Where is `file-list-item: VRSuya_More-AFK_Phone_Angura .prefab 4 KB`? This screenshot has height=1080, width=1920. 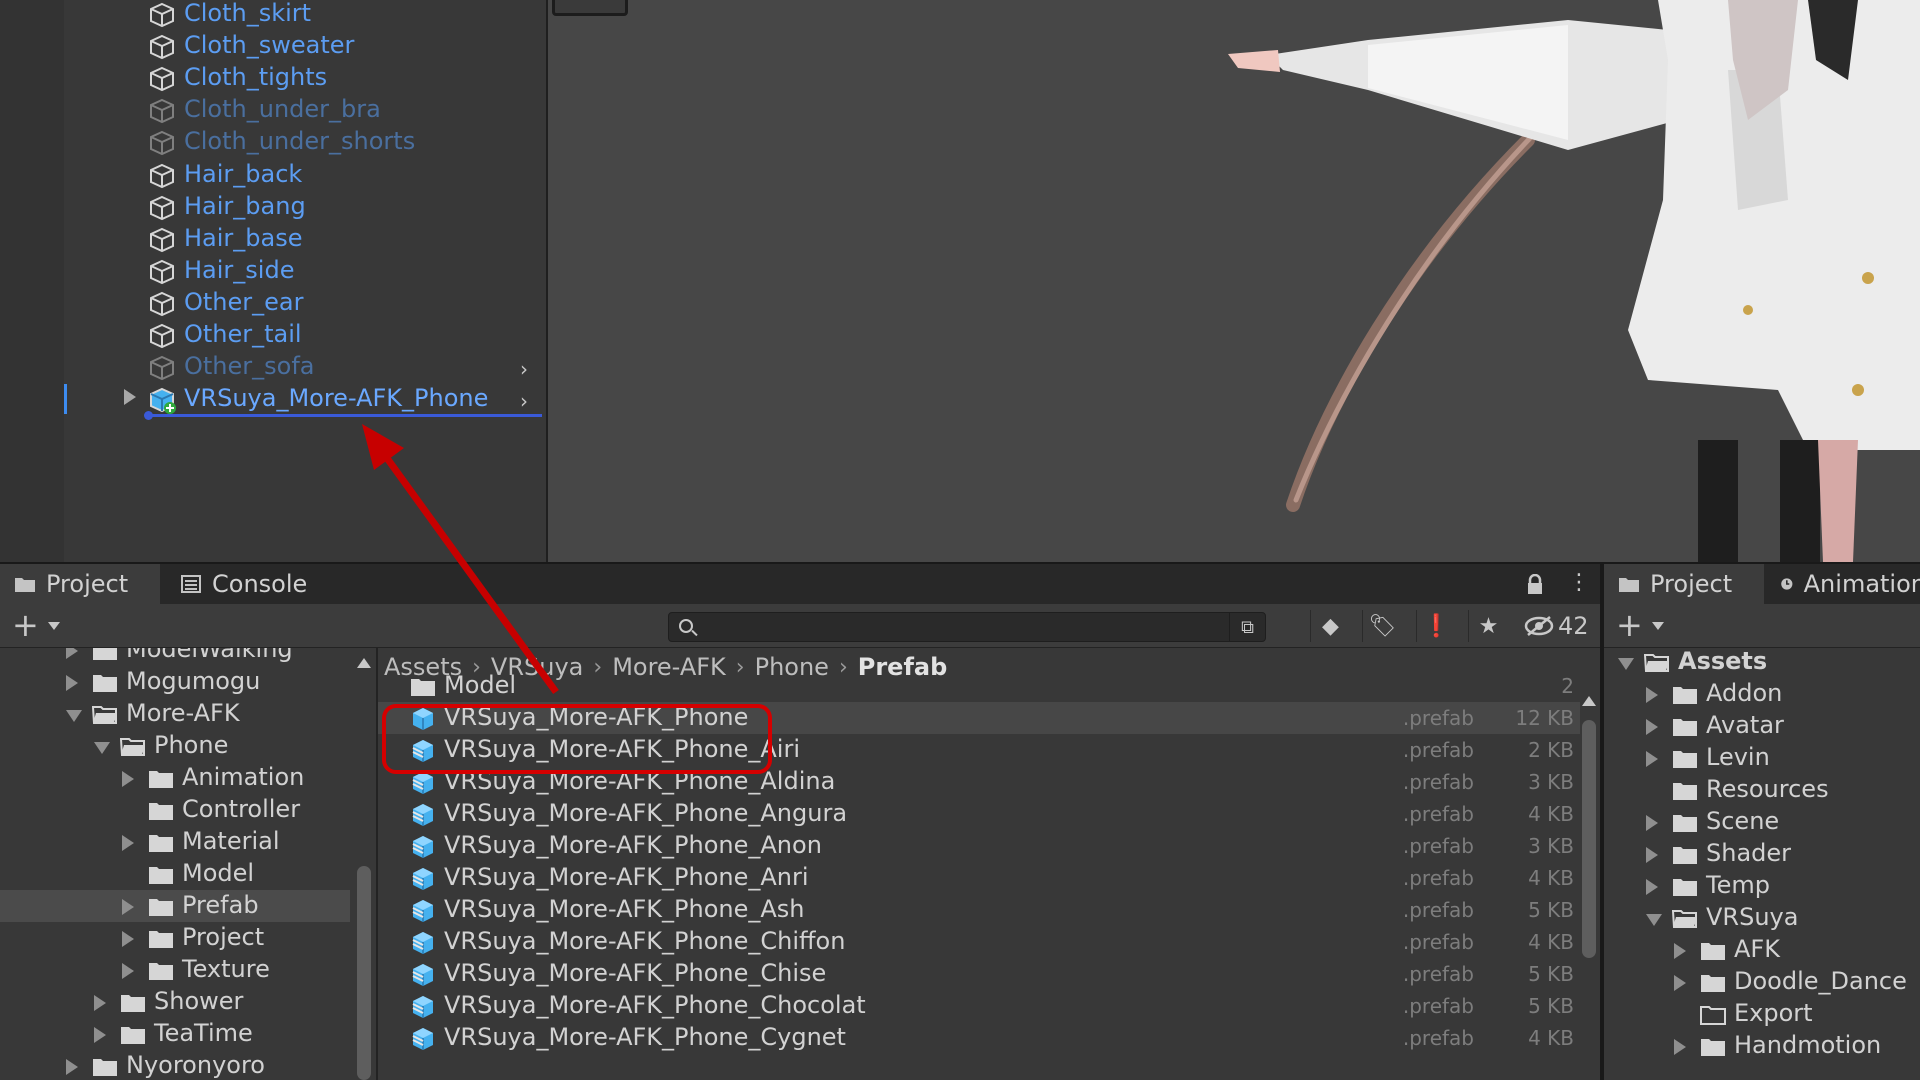
file-list-item: VRSuya_More-AFK_Phone_Angura .prefab 4 KB is located at coordinates (979, 814).